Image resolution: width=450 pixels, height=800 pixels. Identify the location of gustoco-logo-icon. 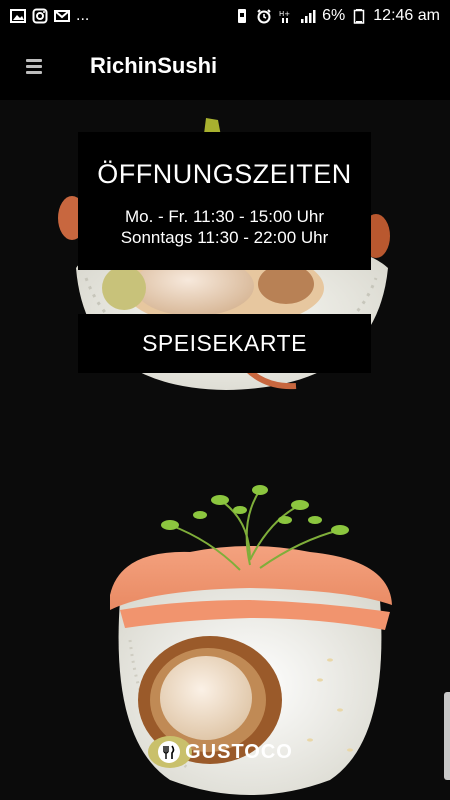
(169, 752).